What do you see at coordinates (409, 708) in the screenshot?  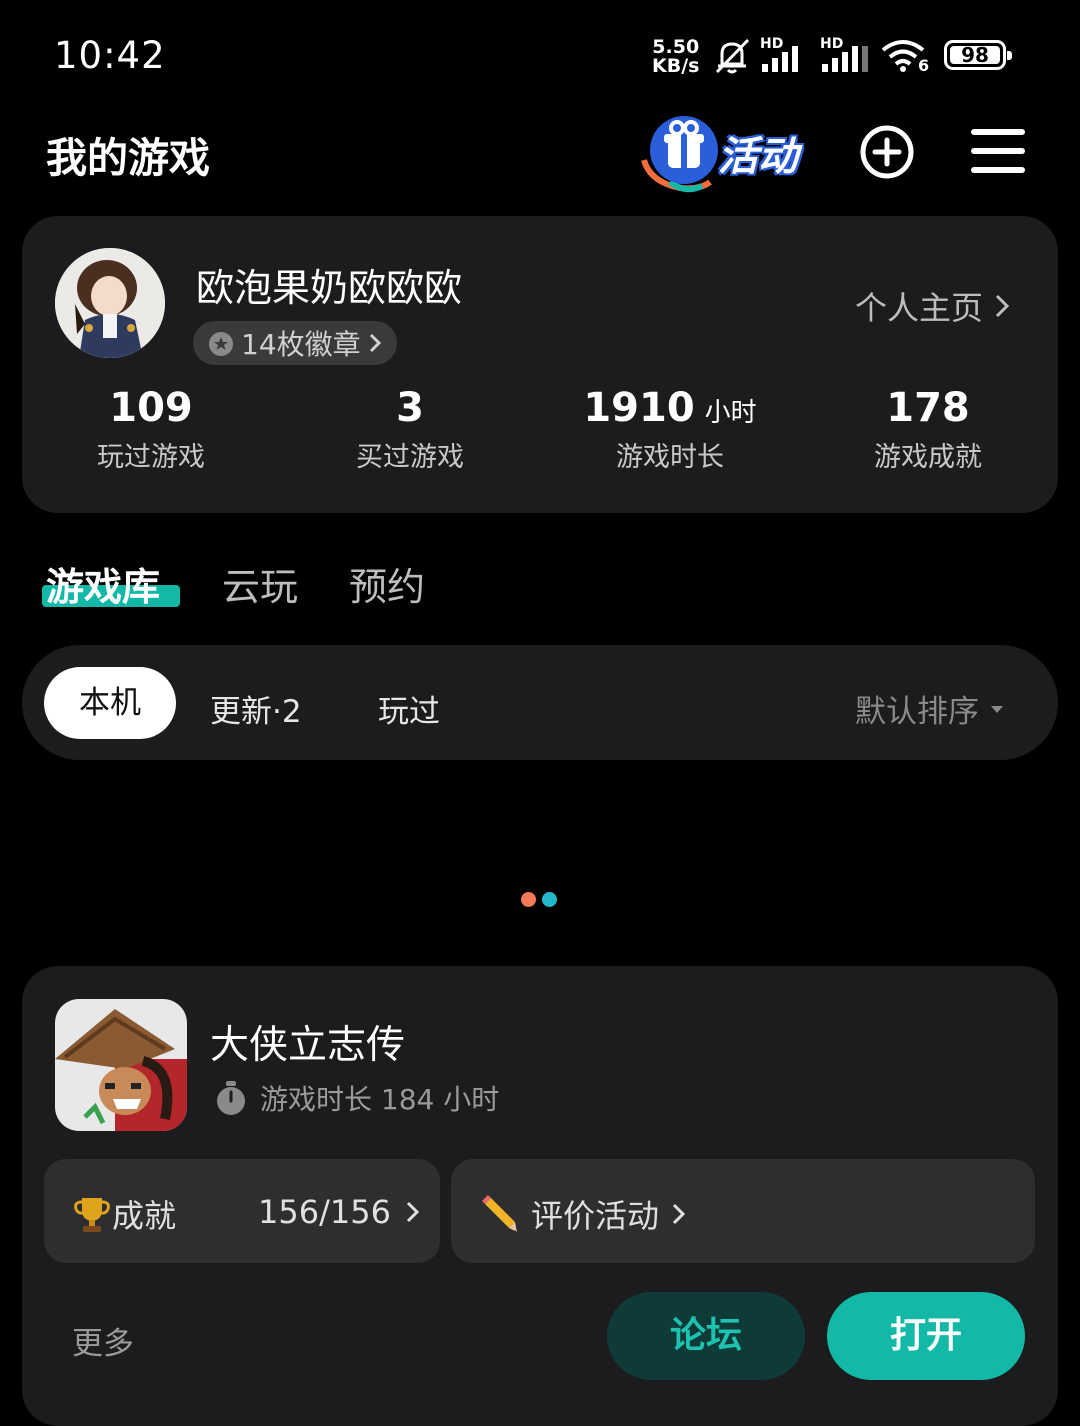 I see `filter-chip-played: 玩过` at bounding box center [409, 708].